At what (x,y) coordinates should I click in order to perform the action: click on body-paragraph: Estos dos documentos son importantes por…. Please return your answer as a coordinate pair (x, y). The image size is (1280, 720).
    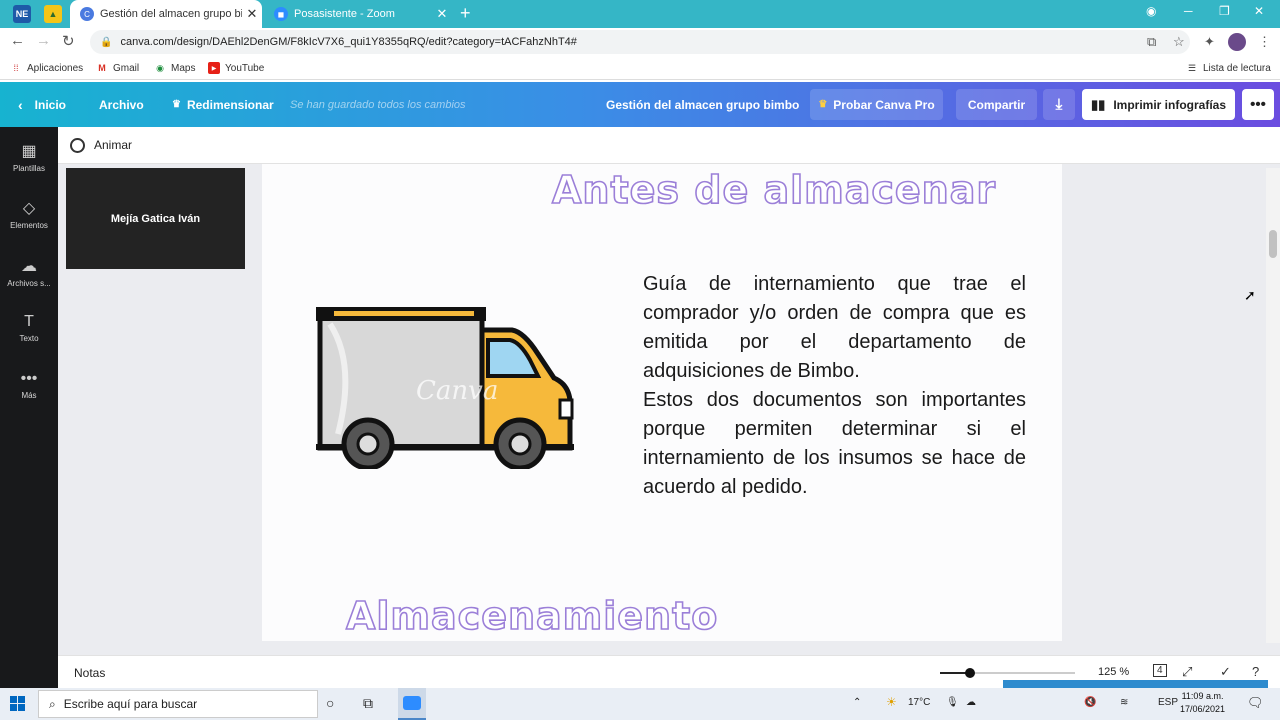
    Looking at the image, I should click on (834, 443).